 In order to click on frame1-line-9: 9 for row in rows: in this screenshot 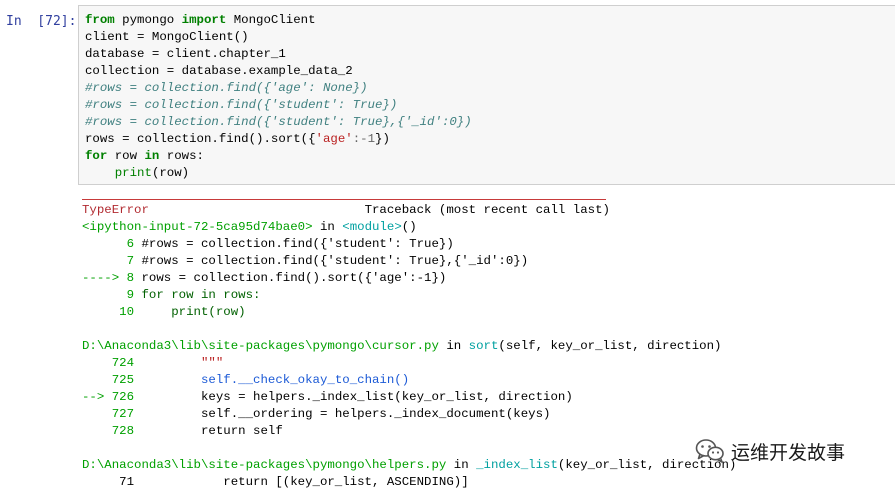, I will do `click(171, 295)`.